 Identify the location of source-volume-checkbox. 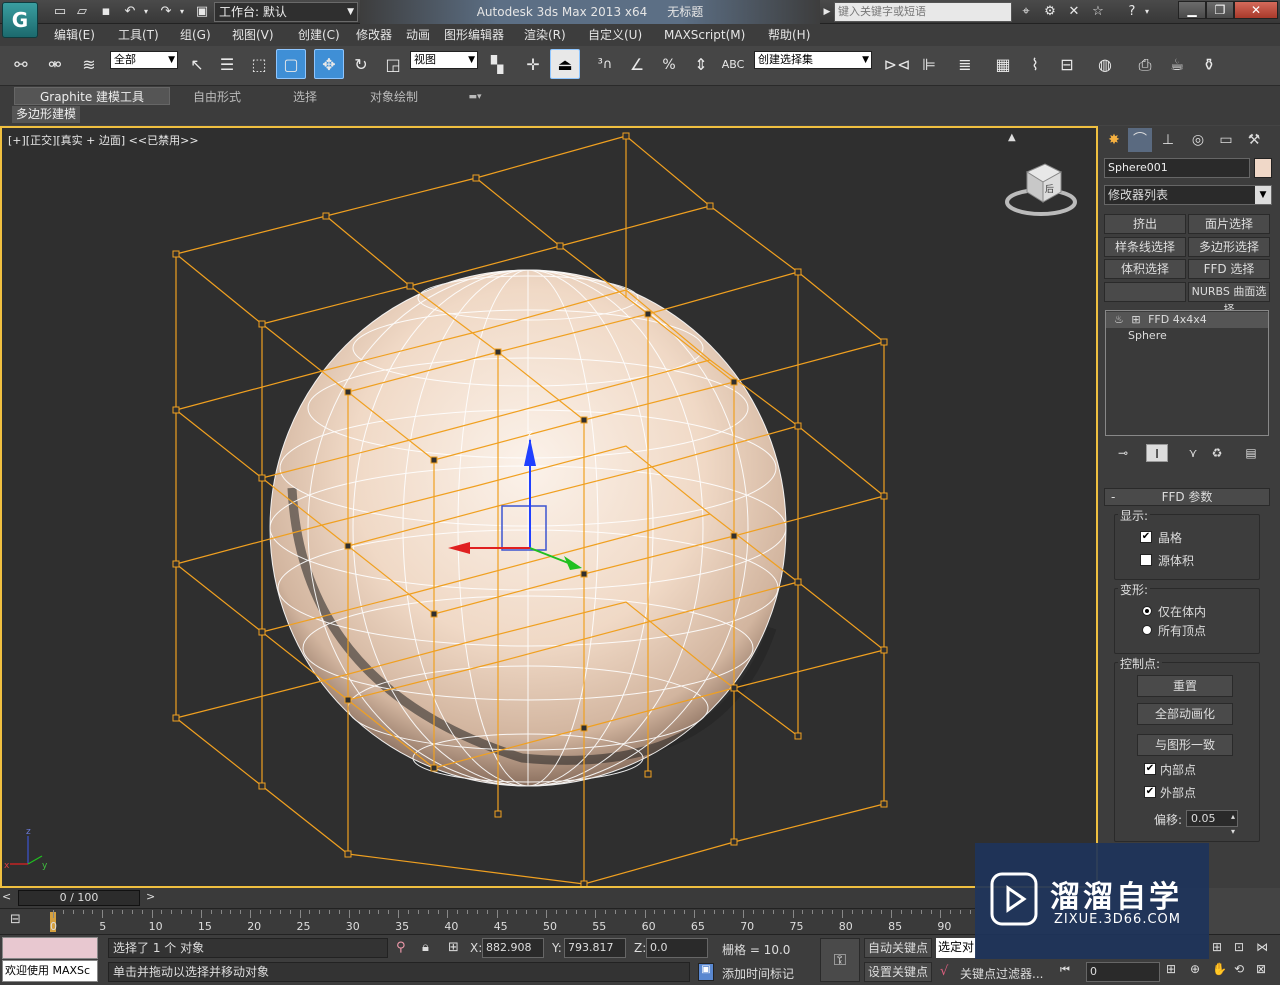
(1146, 560).